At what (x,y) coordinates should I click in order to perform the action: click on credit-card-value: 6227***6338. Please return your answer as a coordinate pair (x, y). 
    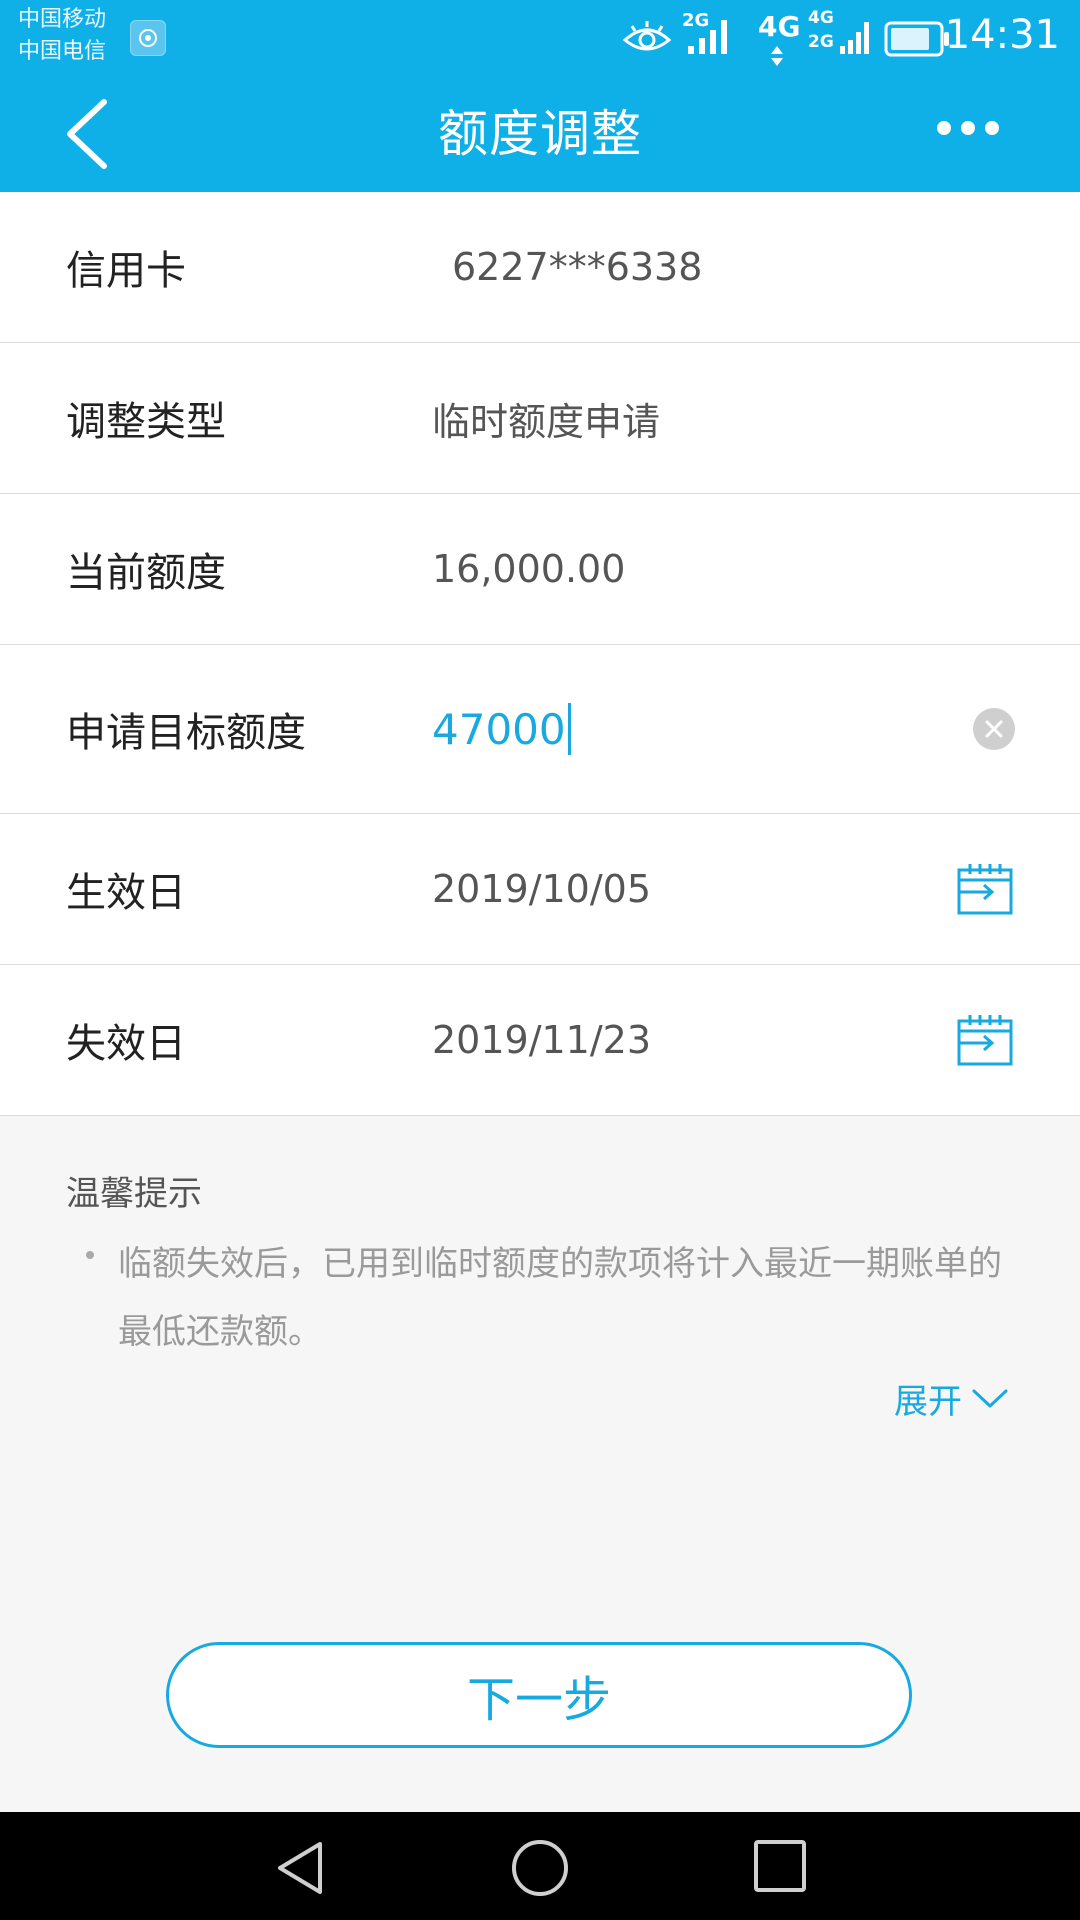
    Looking at the image, I should click on (577, 267).